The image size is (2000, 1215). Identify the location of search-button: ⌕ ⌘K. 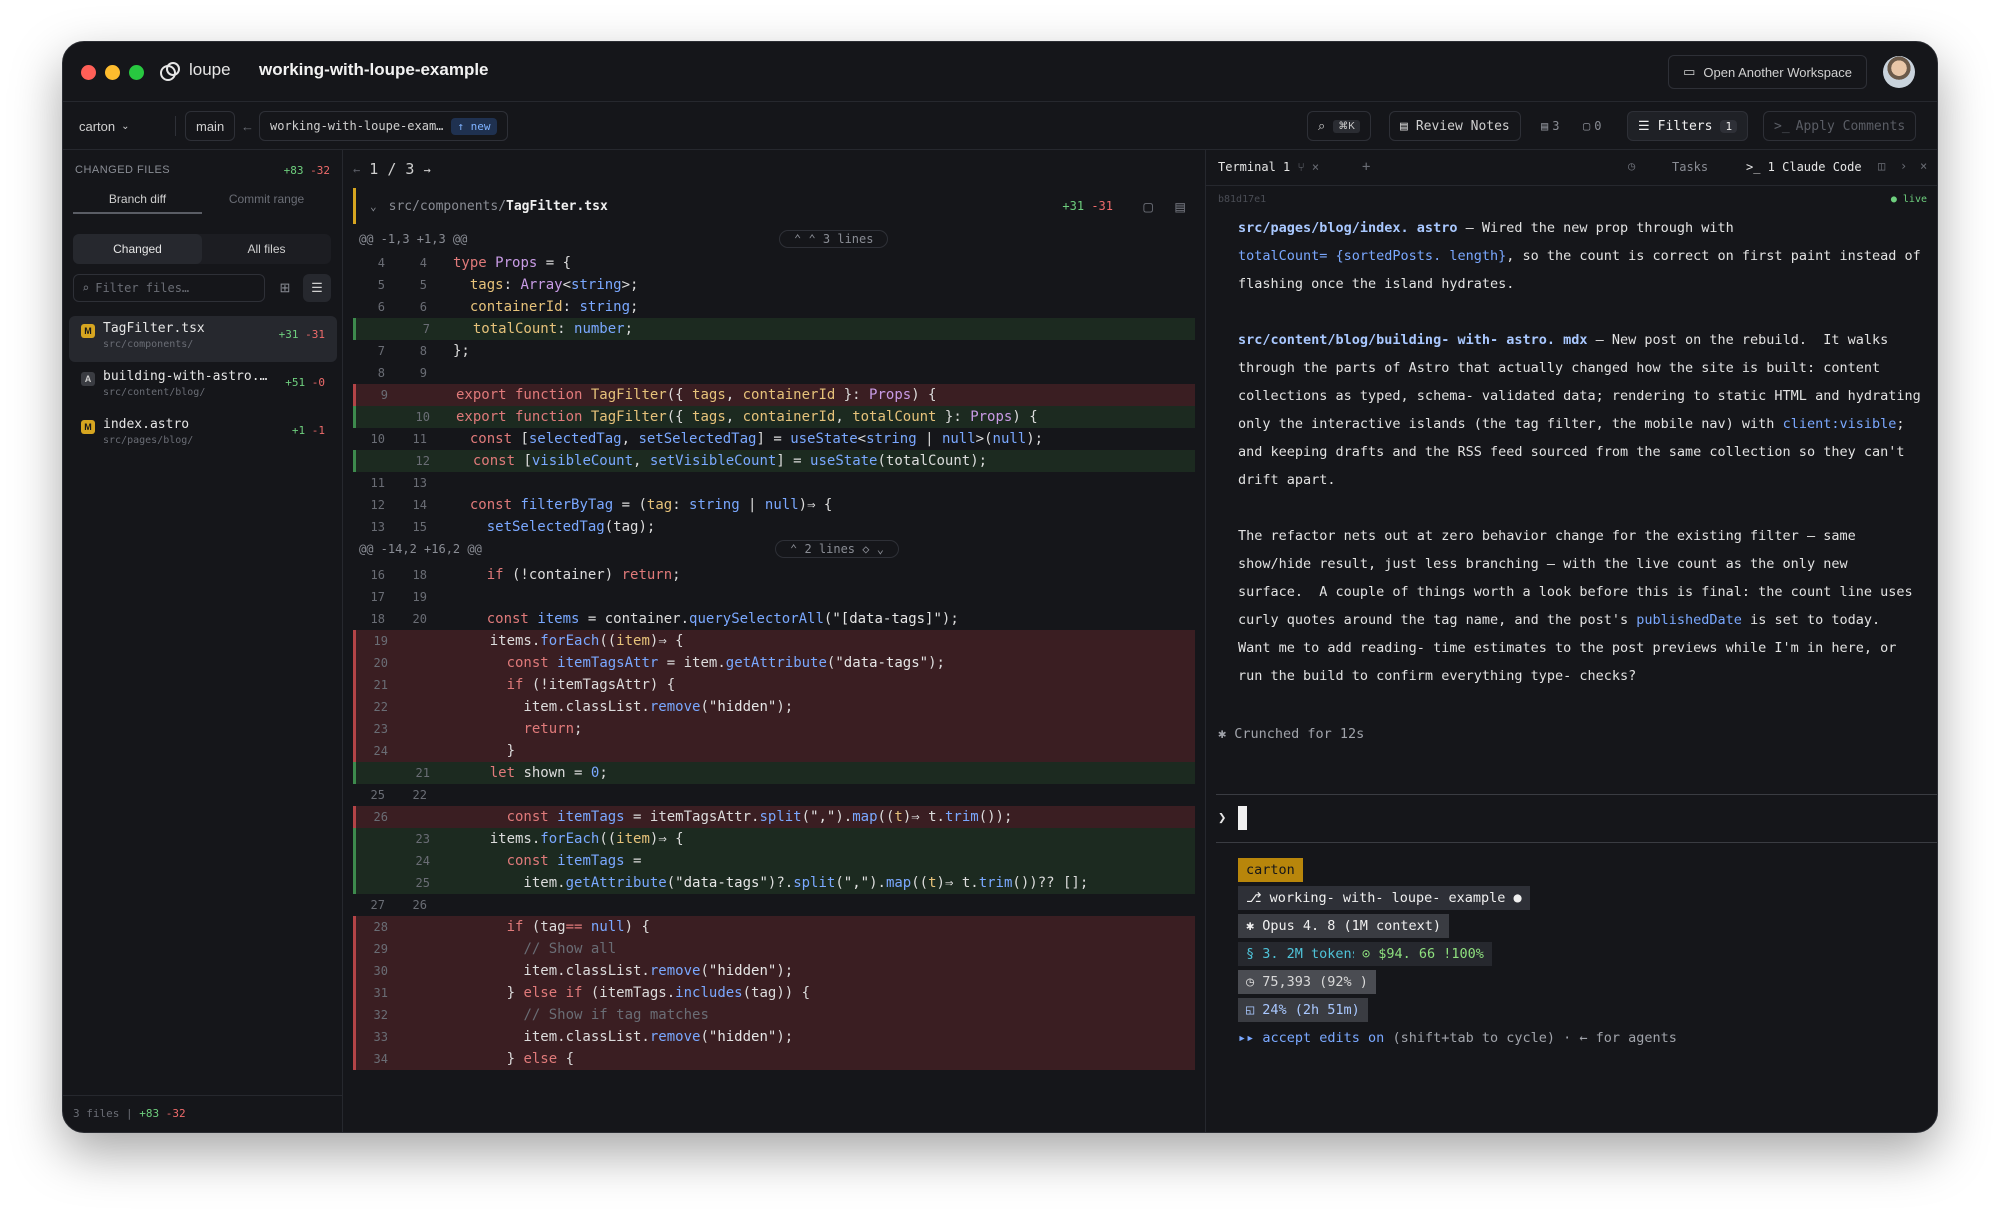
(1339, 126).